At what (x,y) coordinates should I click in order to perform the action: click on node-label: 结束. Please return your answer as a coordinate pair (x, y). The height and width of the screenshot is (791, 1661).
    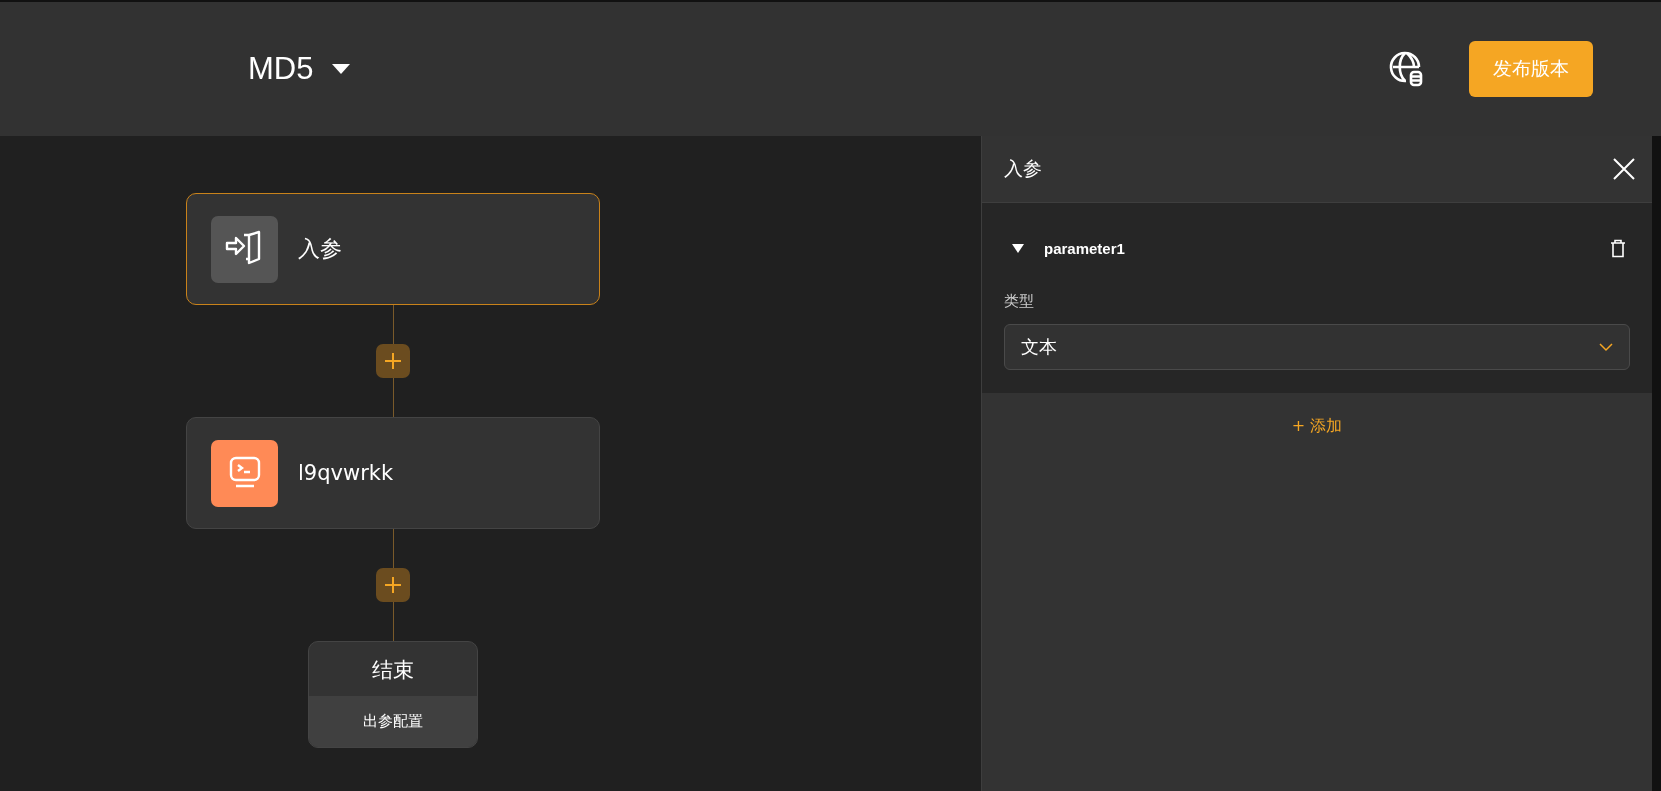
    Looking at the image, I should click on (393, 670).